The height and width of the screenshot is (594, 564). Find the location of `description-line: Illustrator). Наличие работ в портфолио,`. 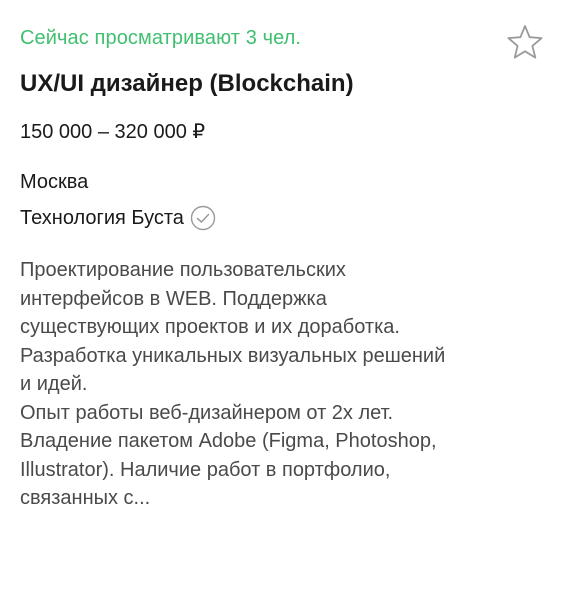

description-line: Illustrator). Наличие работ в портфолио, is located at coordinates (205, 469).